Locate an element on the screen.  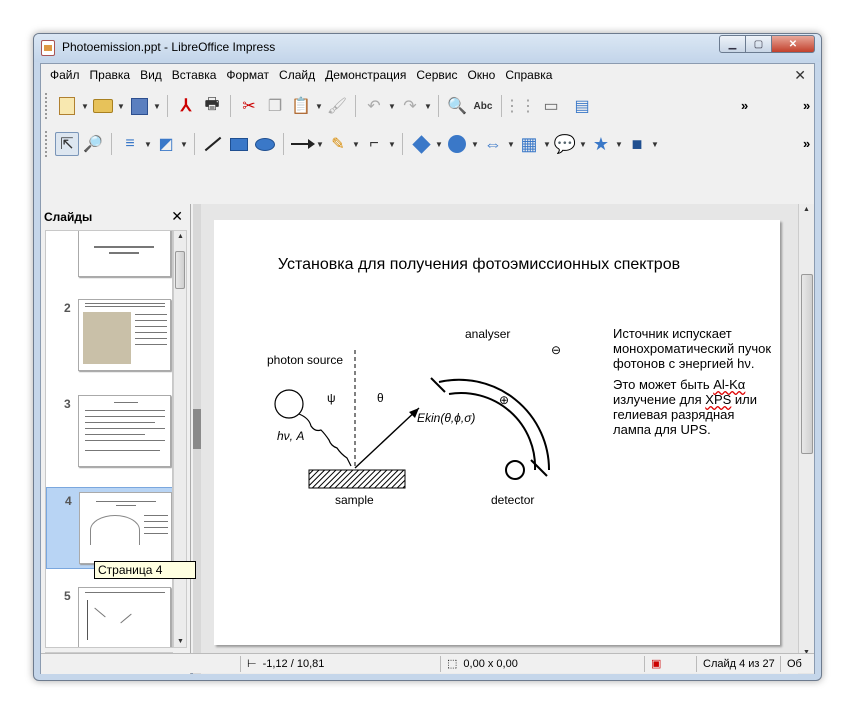
print-button: 🖶 is located at coordinates (212, 106).